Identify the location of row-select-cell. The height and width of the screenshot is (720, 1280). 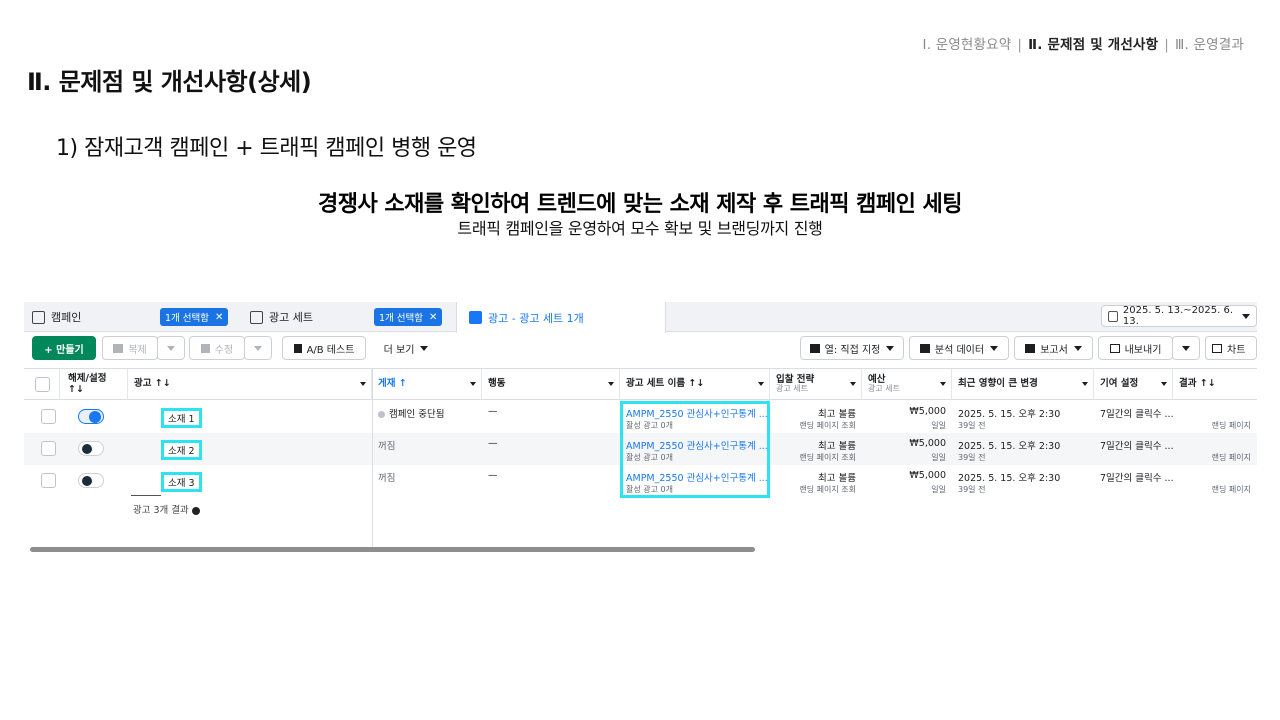
(47, 449).